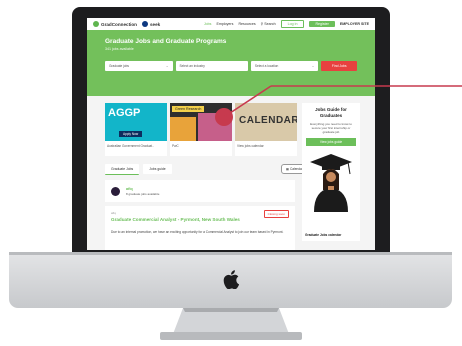 The height and width of the screenshot is (346, 462). I want to click on brand-logo: GradConnection, so click(115, 24).